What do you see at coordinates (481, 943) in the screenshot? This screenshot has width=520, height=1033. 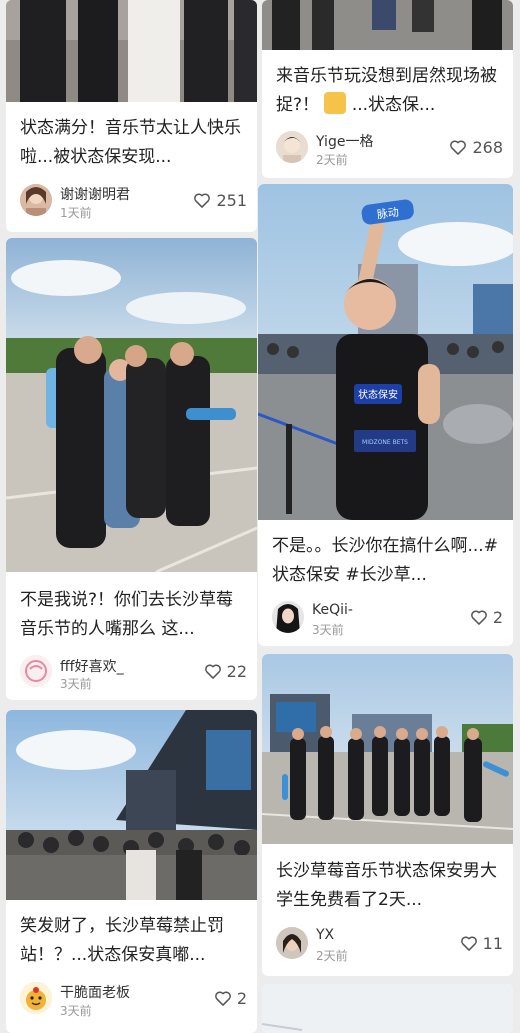 I see `like-button: 11` at bounding box center [481, 943].